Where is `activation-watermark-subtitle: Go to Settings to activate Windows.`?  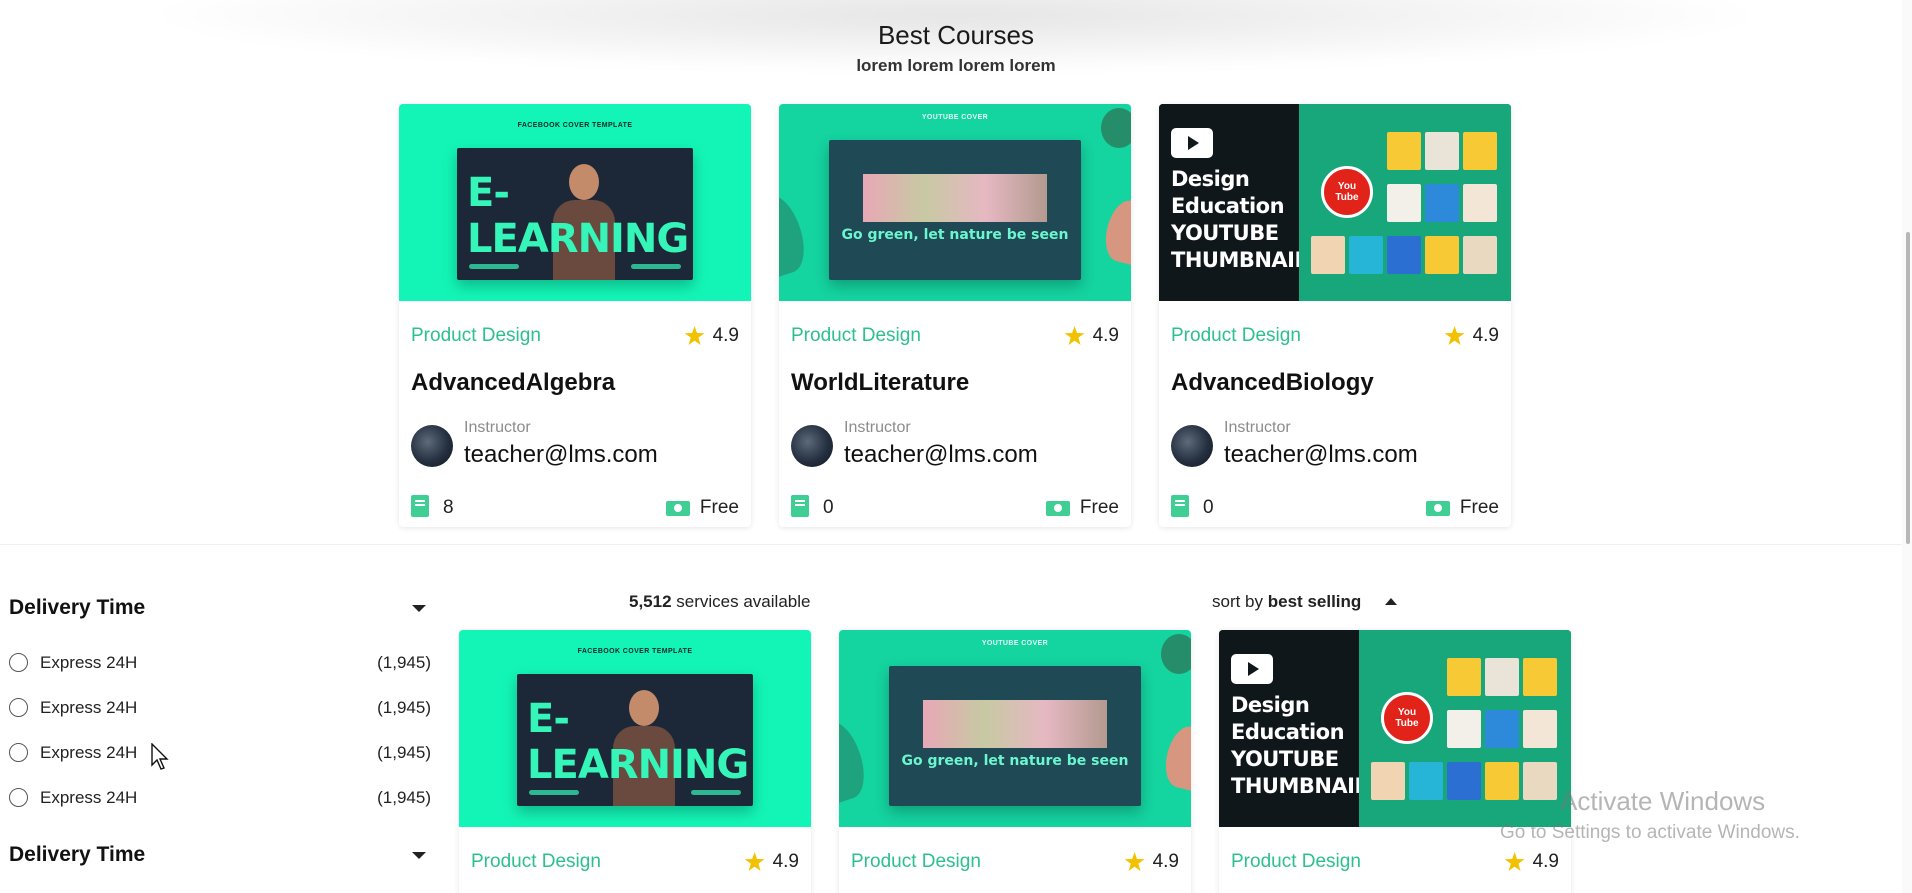
activation-watermark-subtitle: Go to Settings to activate Windows. is located at coordinates (1650, 832).